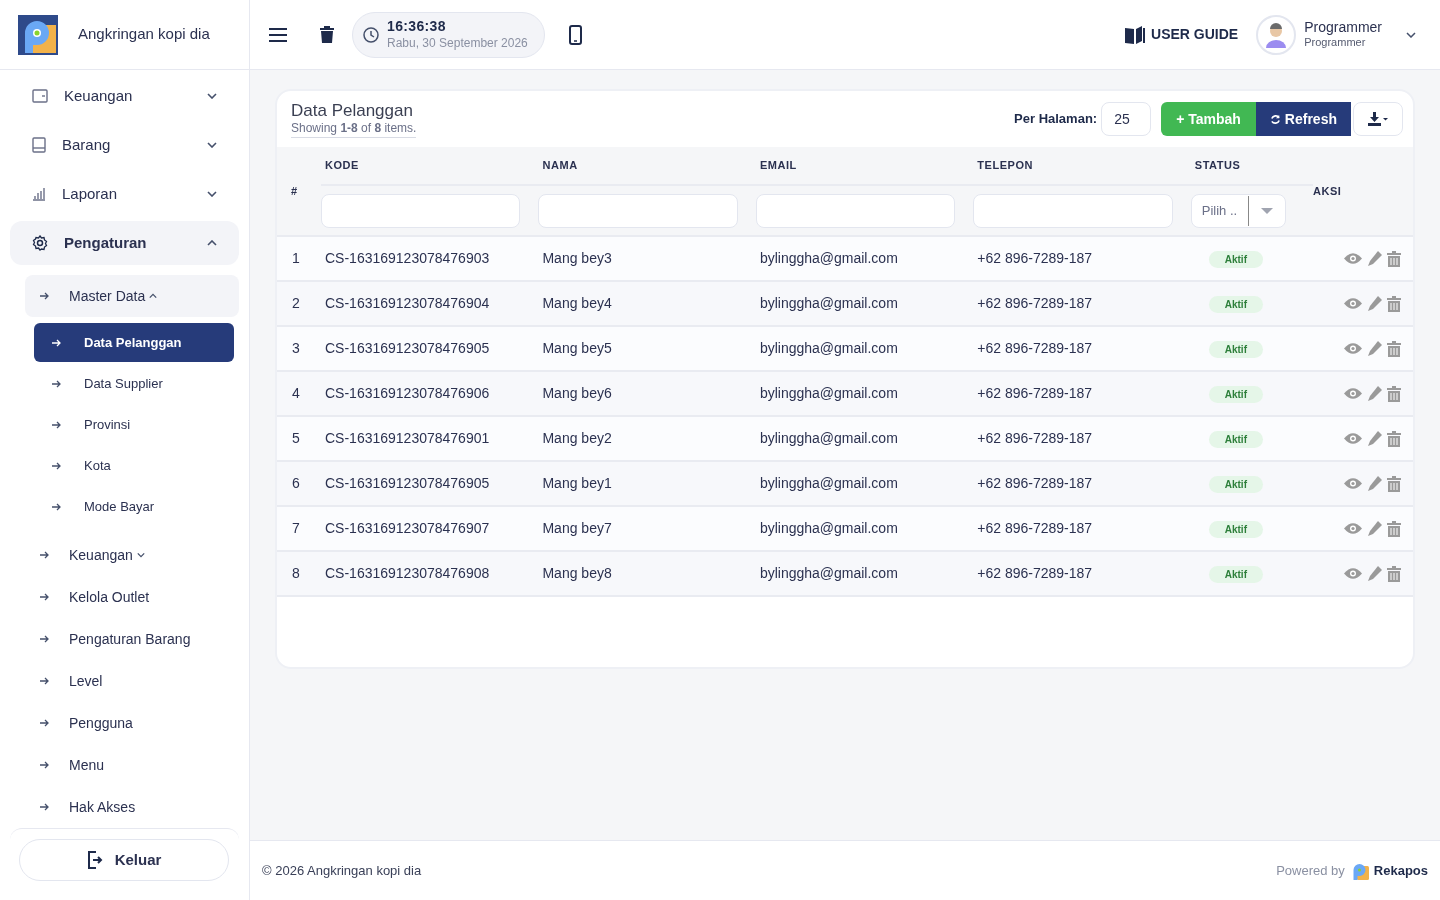 Image resolution: width=1440 pixels, height=900 pixels. I want to click on submenu-item: Mode Bayar, so click(134, 506).